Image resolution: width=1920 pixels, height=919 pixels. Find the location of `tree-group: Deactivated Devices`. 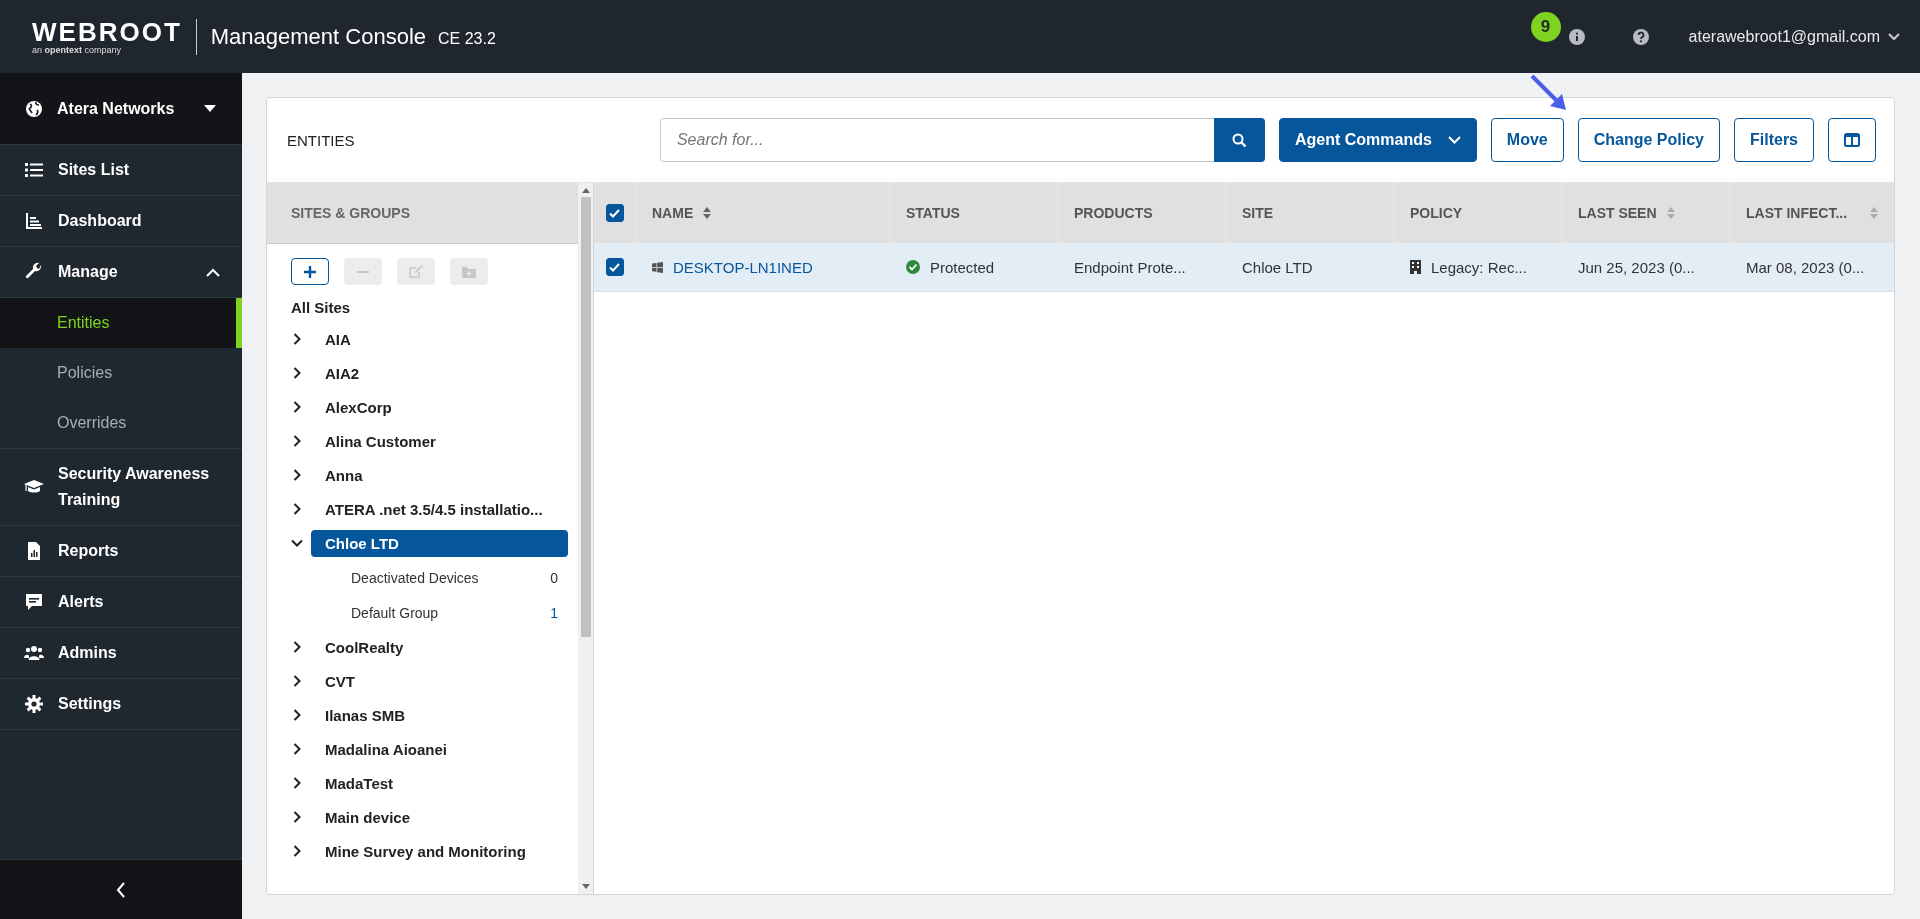

tree-group: Deactivated Devices is located at coordinates (451, 577).